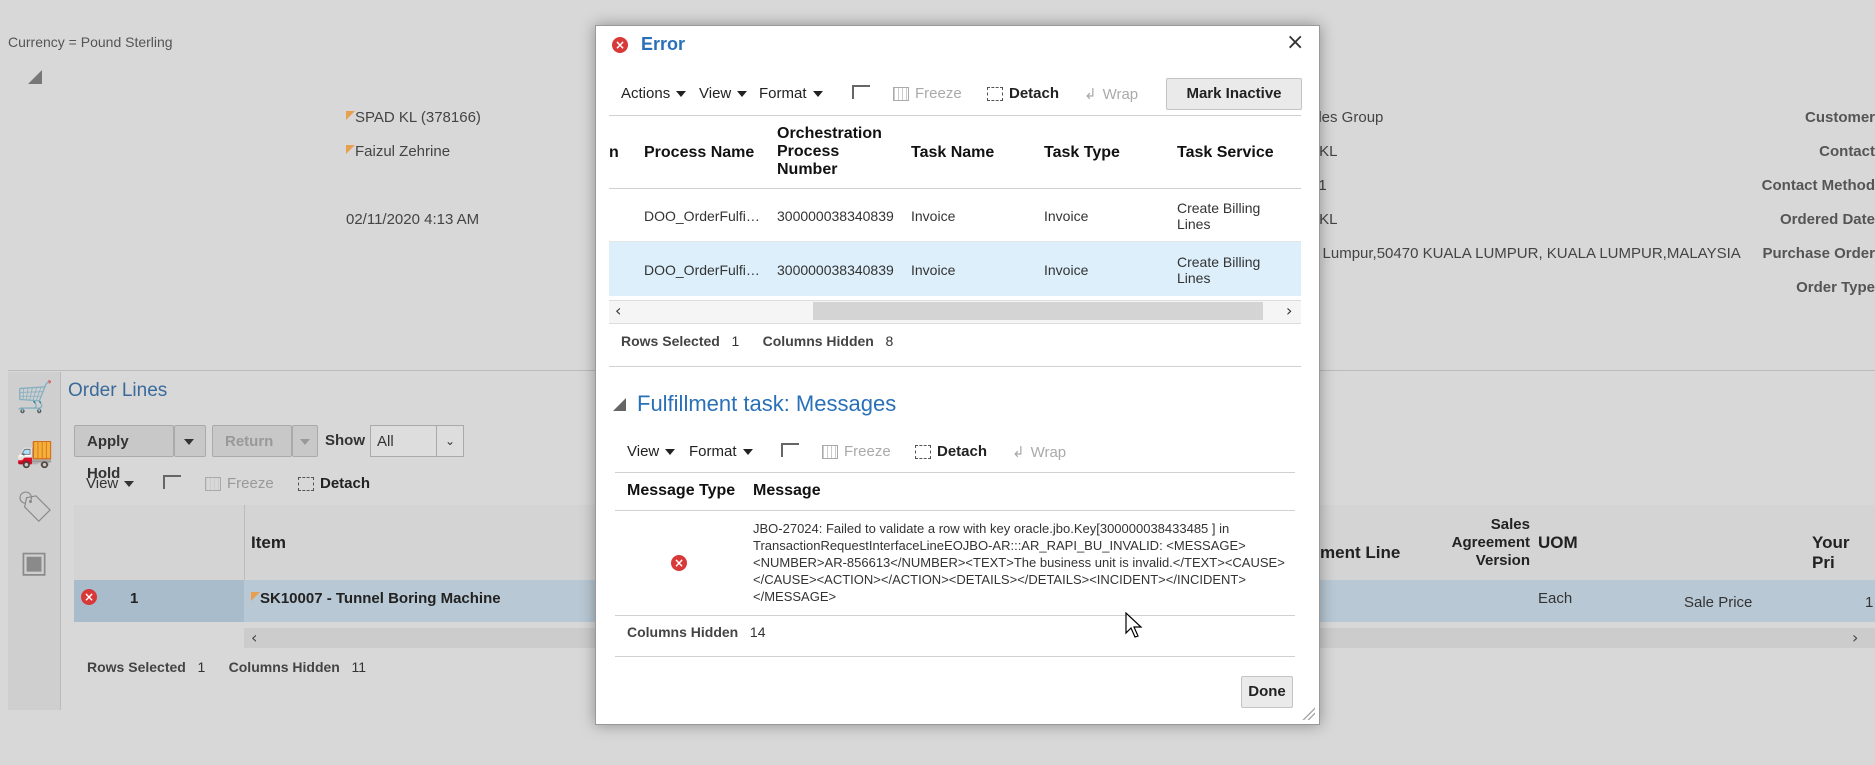  I want to click on return-button: Return, so click(252, 441).